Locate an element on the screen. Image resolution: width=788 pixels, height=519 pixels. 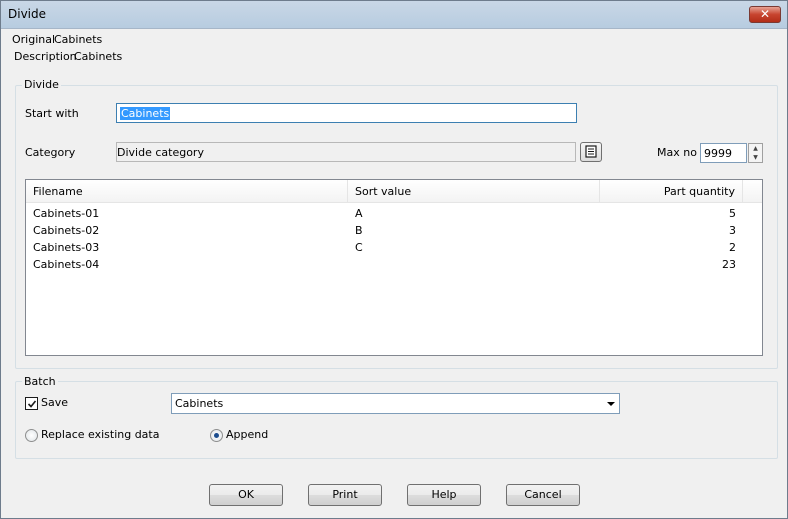
cell-part-quantity: 5 is located at coordinates (732, 213).